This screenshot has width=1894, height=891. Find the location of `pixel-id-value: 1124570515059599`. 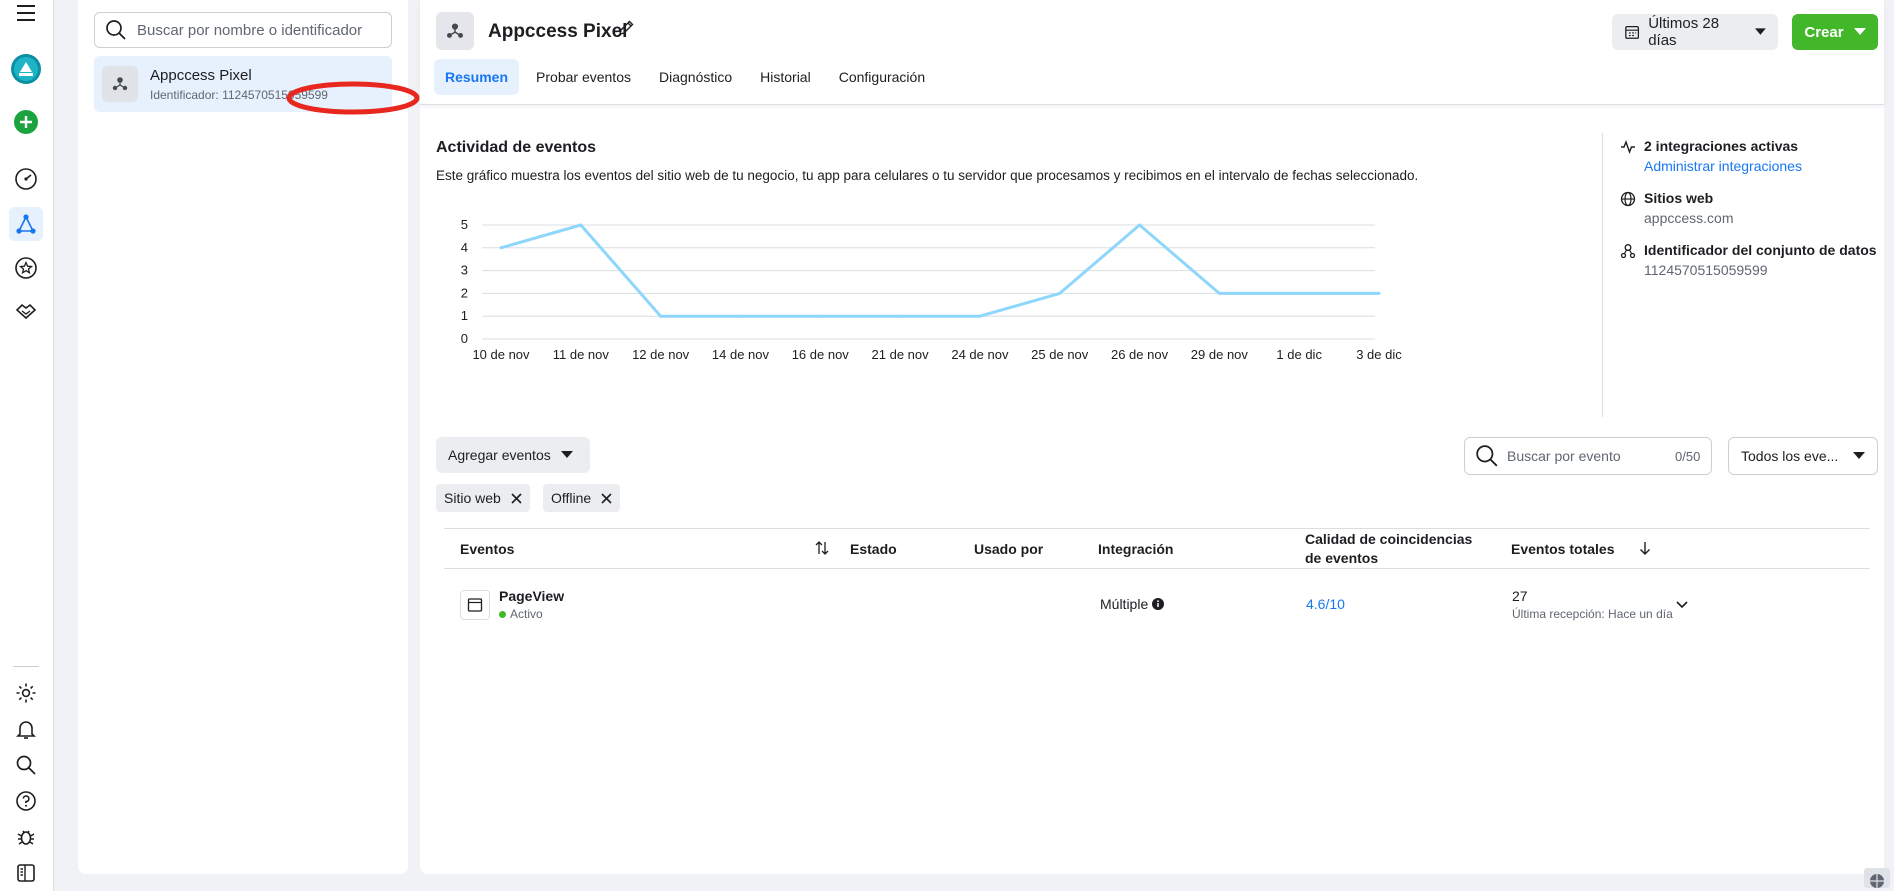

pixel-id-value: 1124570515059599 is located at coordinates (275, 94).